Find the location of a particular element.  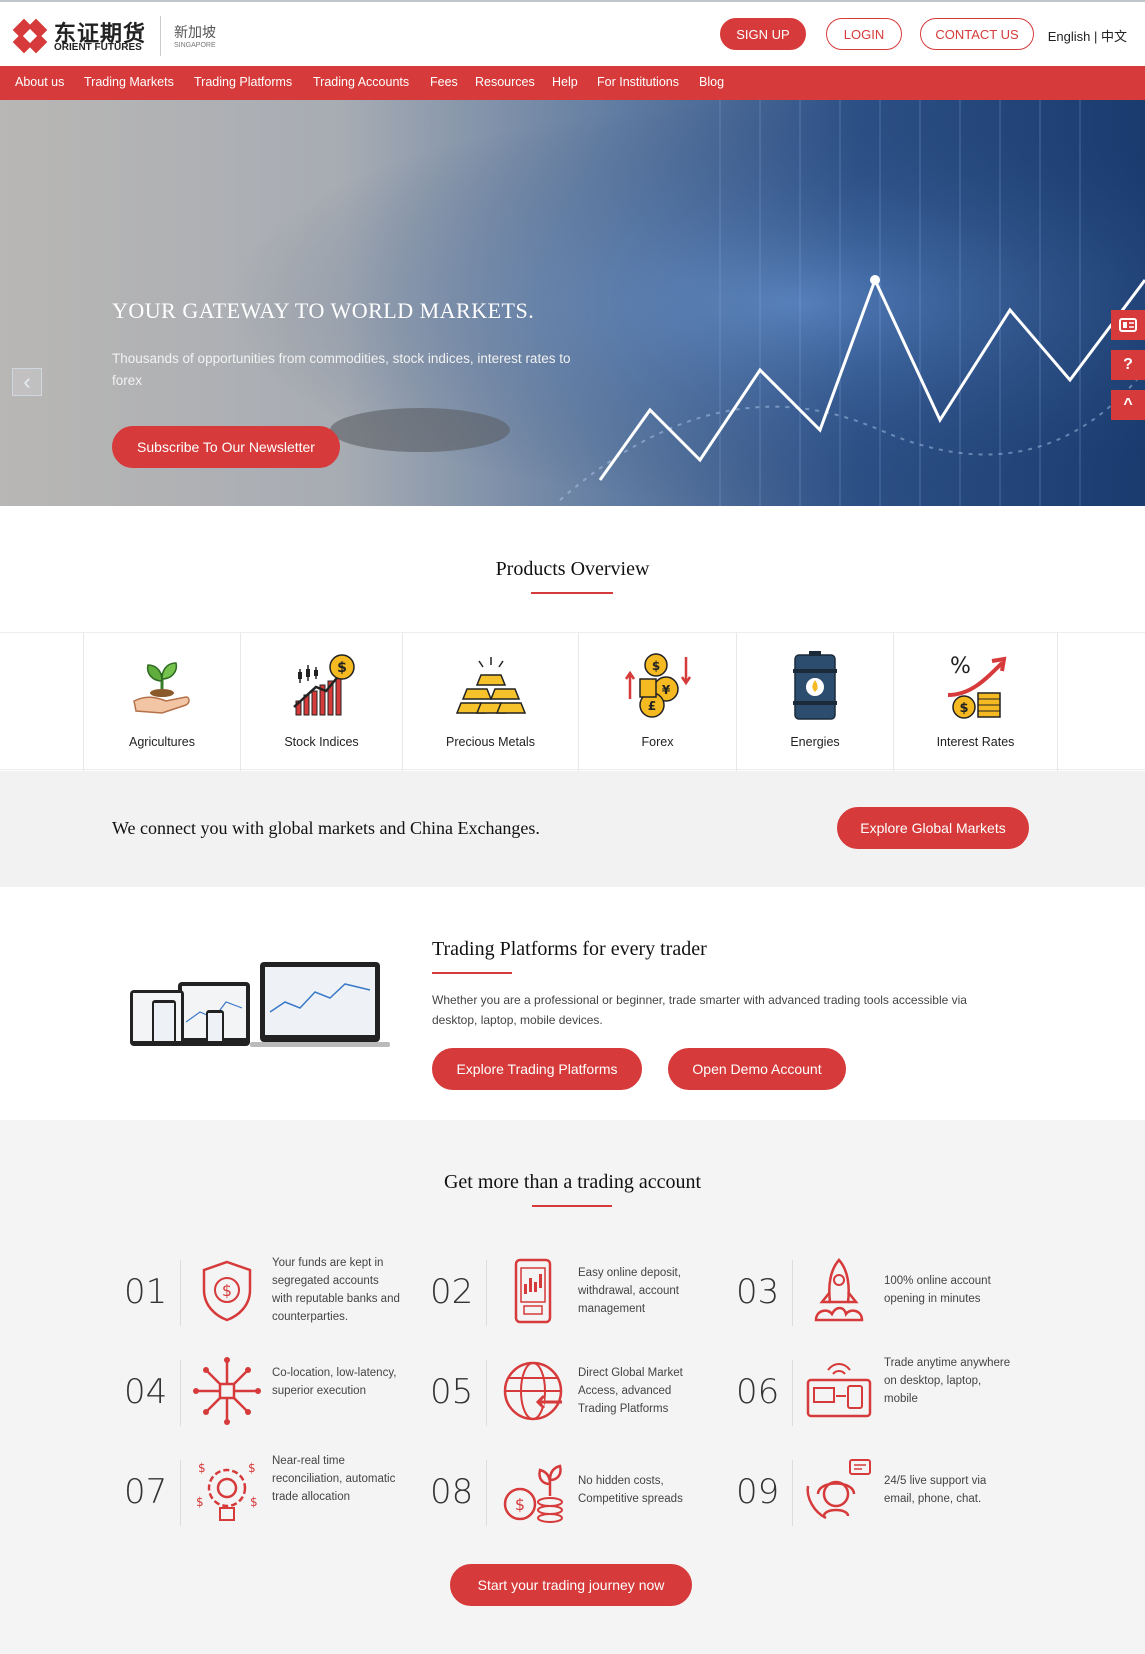

benefit-number: 06 is located at coordinates (758, 1392).